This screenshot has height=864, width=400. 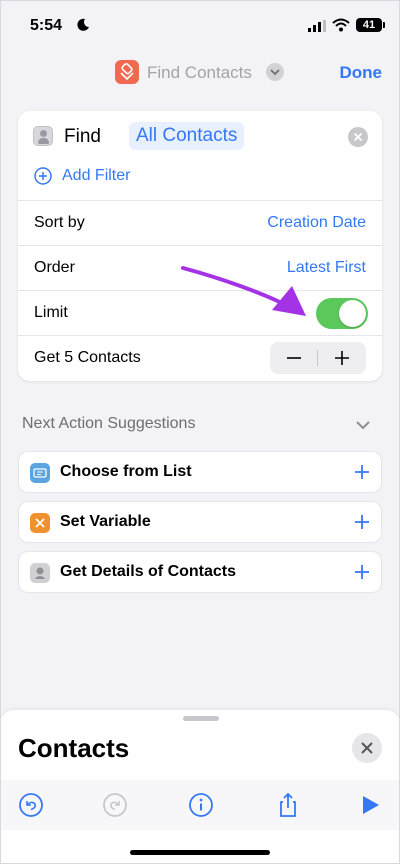 I want to click on minus-icon, so click(x=294, y=358).